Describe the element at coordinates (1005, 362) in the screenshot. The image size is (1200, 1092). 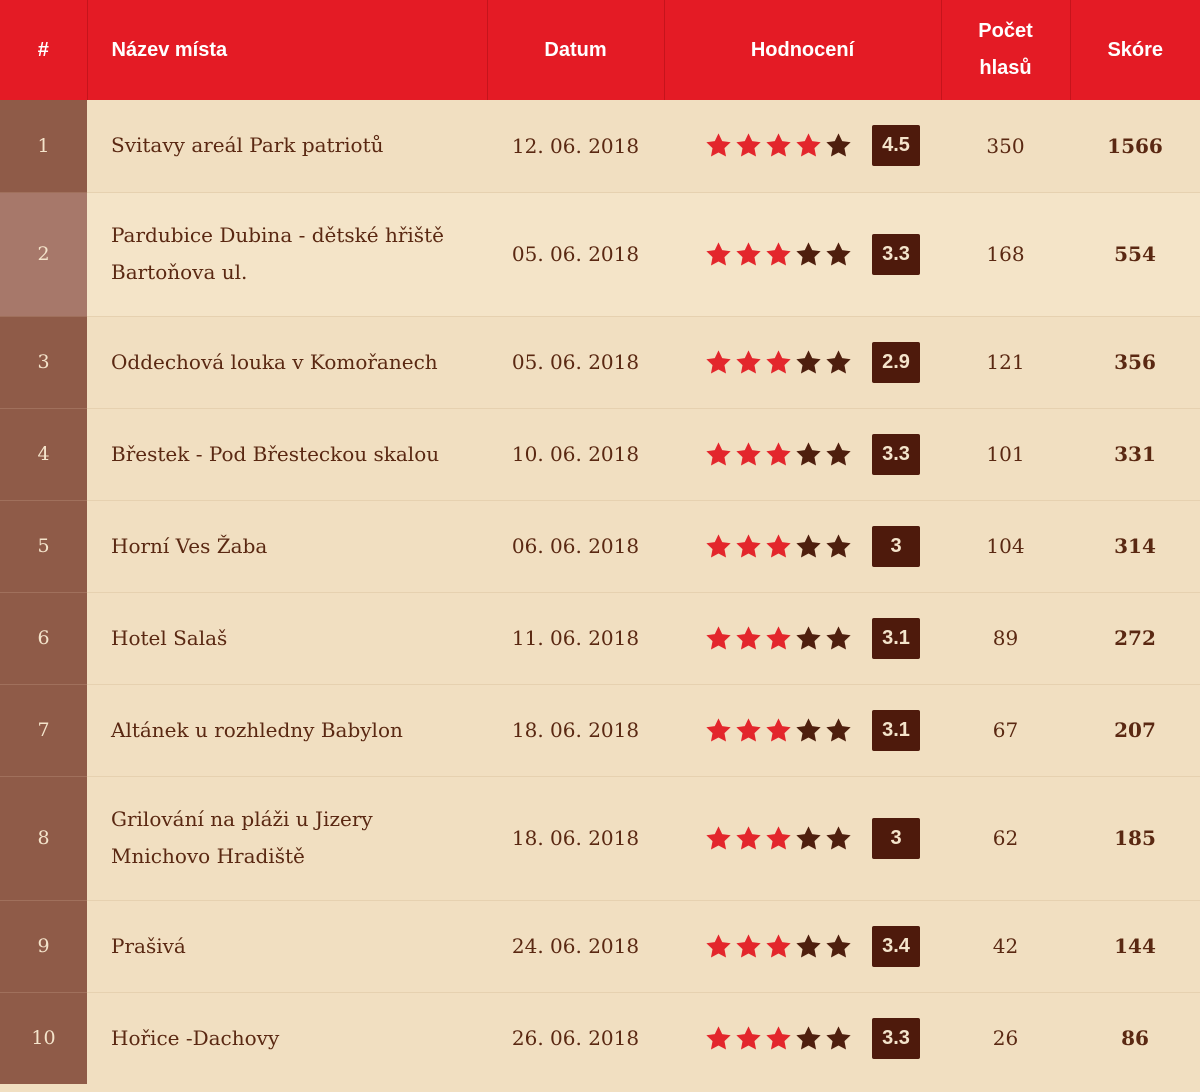
I see `votes-cell: 121` at that location.